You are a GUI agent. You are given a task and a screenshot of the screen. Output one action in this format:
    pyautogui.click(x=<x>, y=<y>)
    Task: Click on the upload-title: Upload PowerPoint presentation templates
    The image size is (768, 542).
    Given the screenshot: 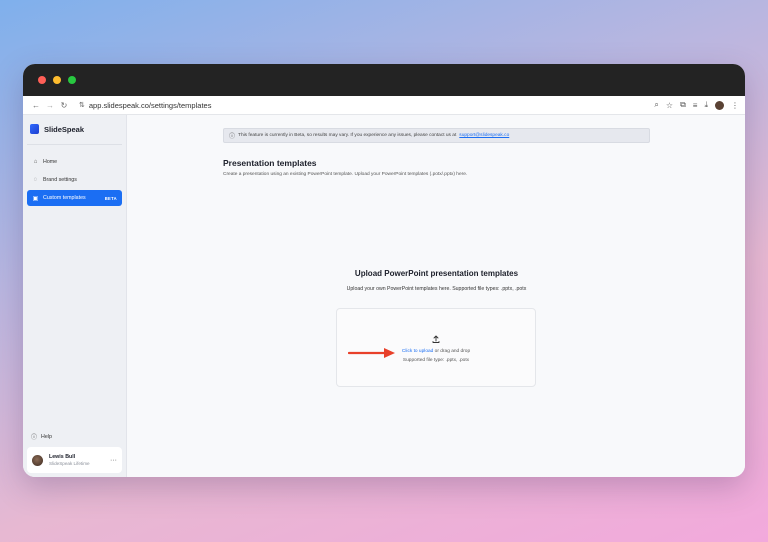 What is the action you would take?
    pyautogui.click(x=436, y=273)
    